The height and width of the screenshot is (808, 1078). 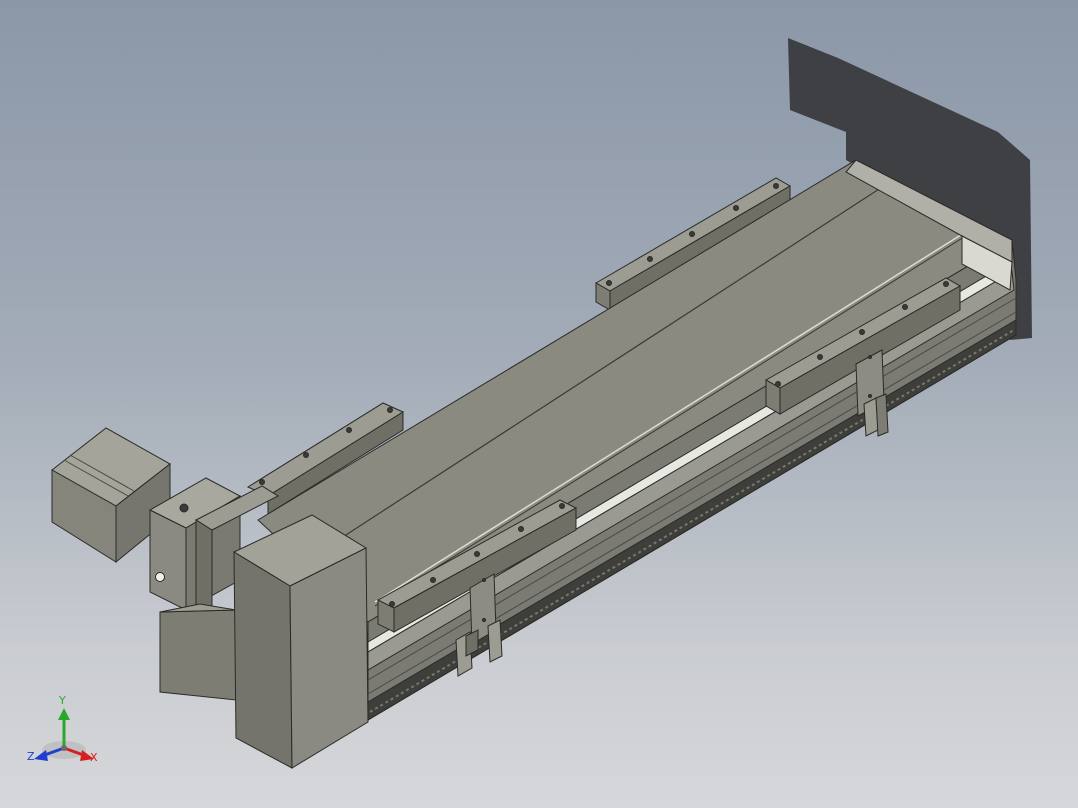 I want to click on view-orientation-triad: Y Z X, so click(x=67, y=732).